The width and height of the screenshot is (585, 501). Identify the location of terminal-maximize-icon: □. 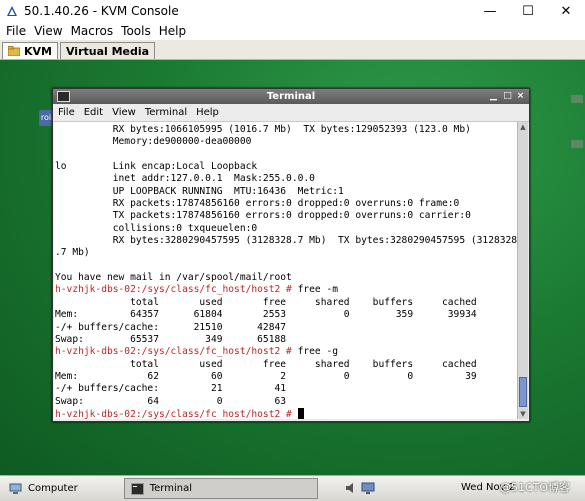
(507, 96).